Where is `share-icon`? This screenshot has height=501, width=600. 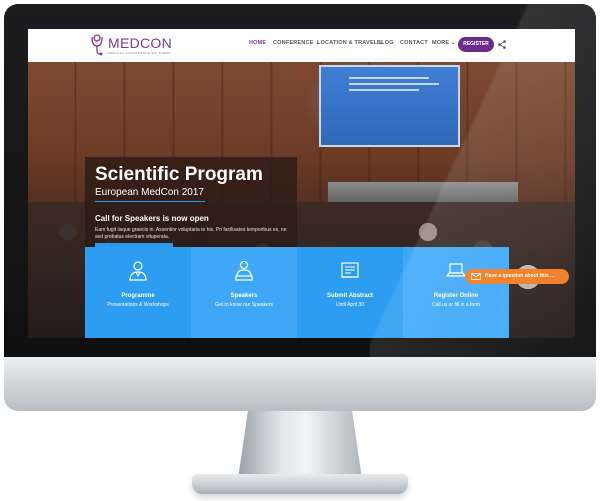
share-icon is located at coordinates (502, 44).